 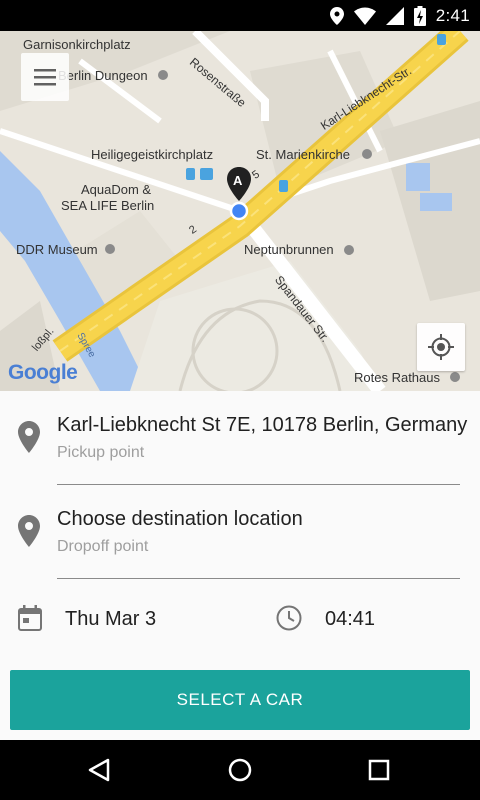 What do you see at coordinates (419, 16) in the screenshot?
I see `battery-charging-icon` at bounding box center [419, 16].